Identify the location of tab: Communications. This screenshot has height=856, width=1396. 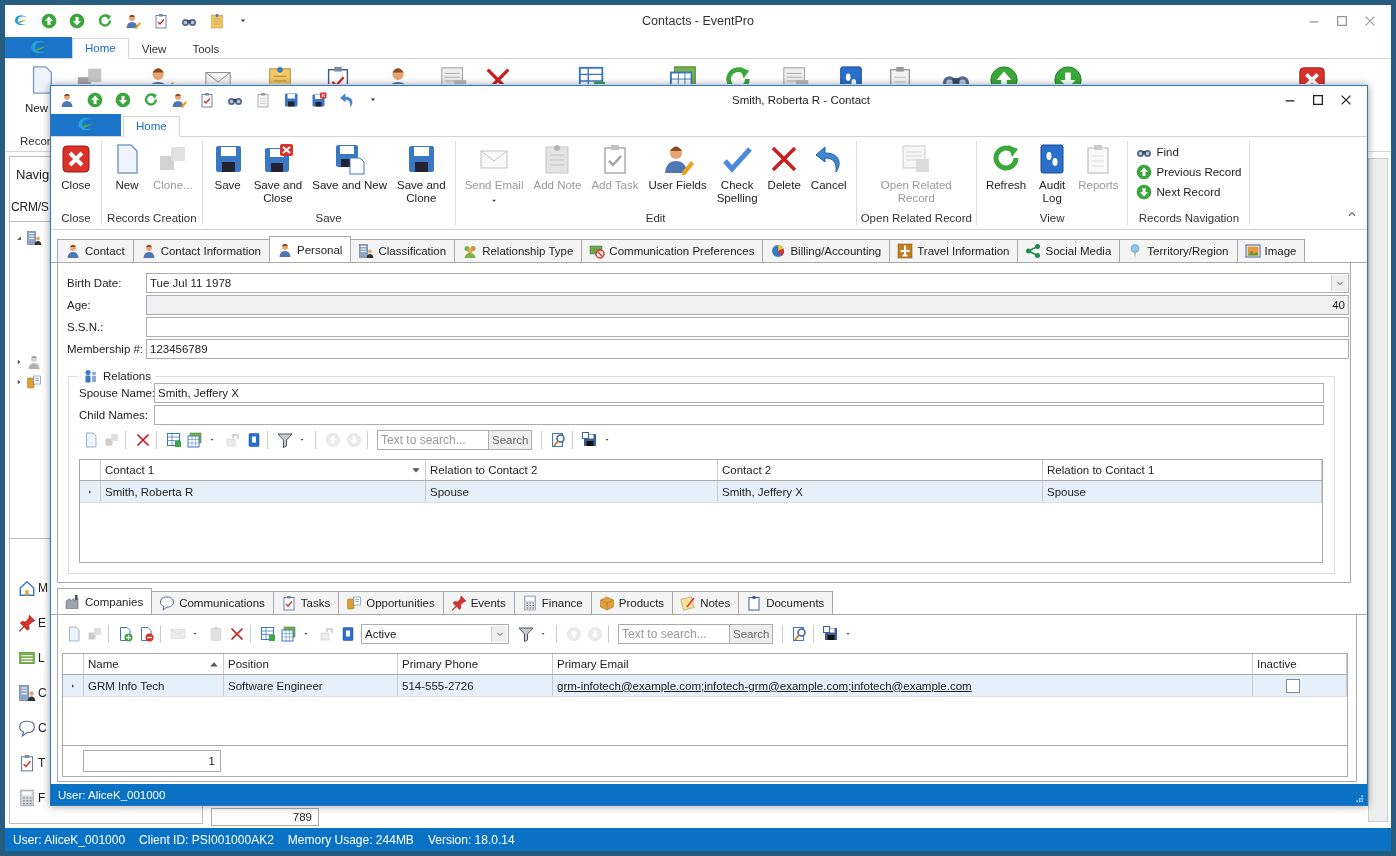
(212, 602).